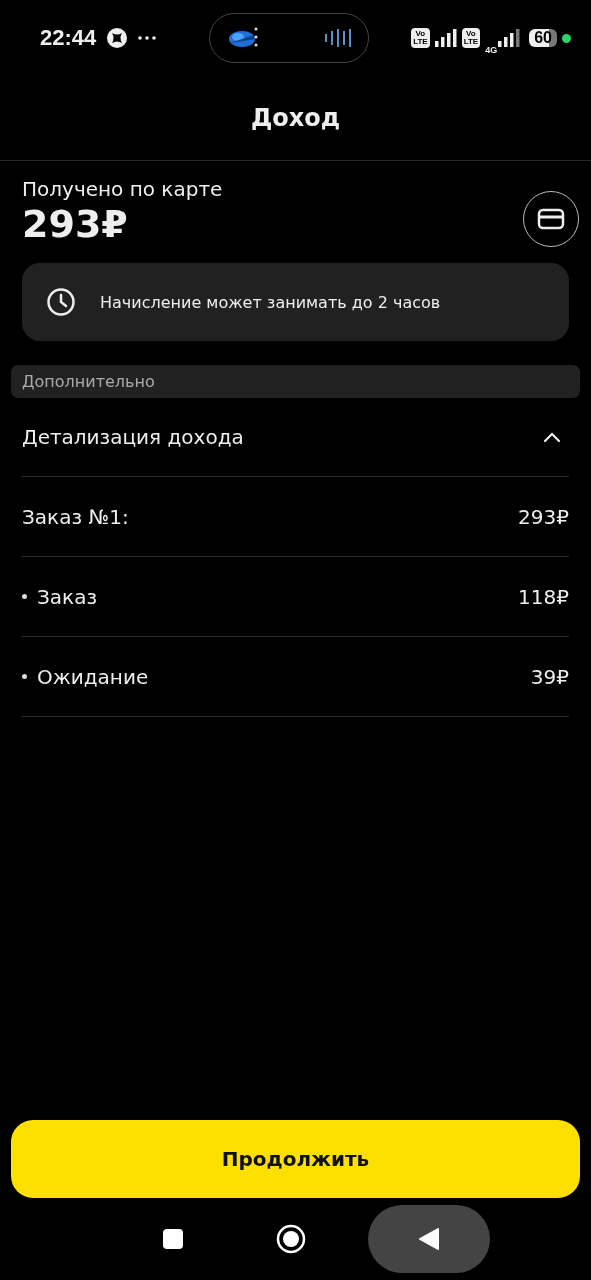  I want to click on home-icon, so click(291, 1239).